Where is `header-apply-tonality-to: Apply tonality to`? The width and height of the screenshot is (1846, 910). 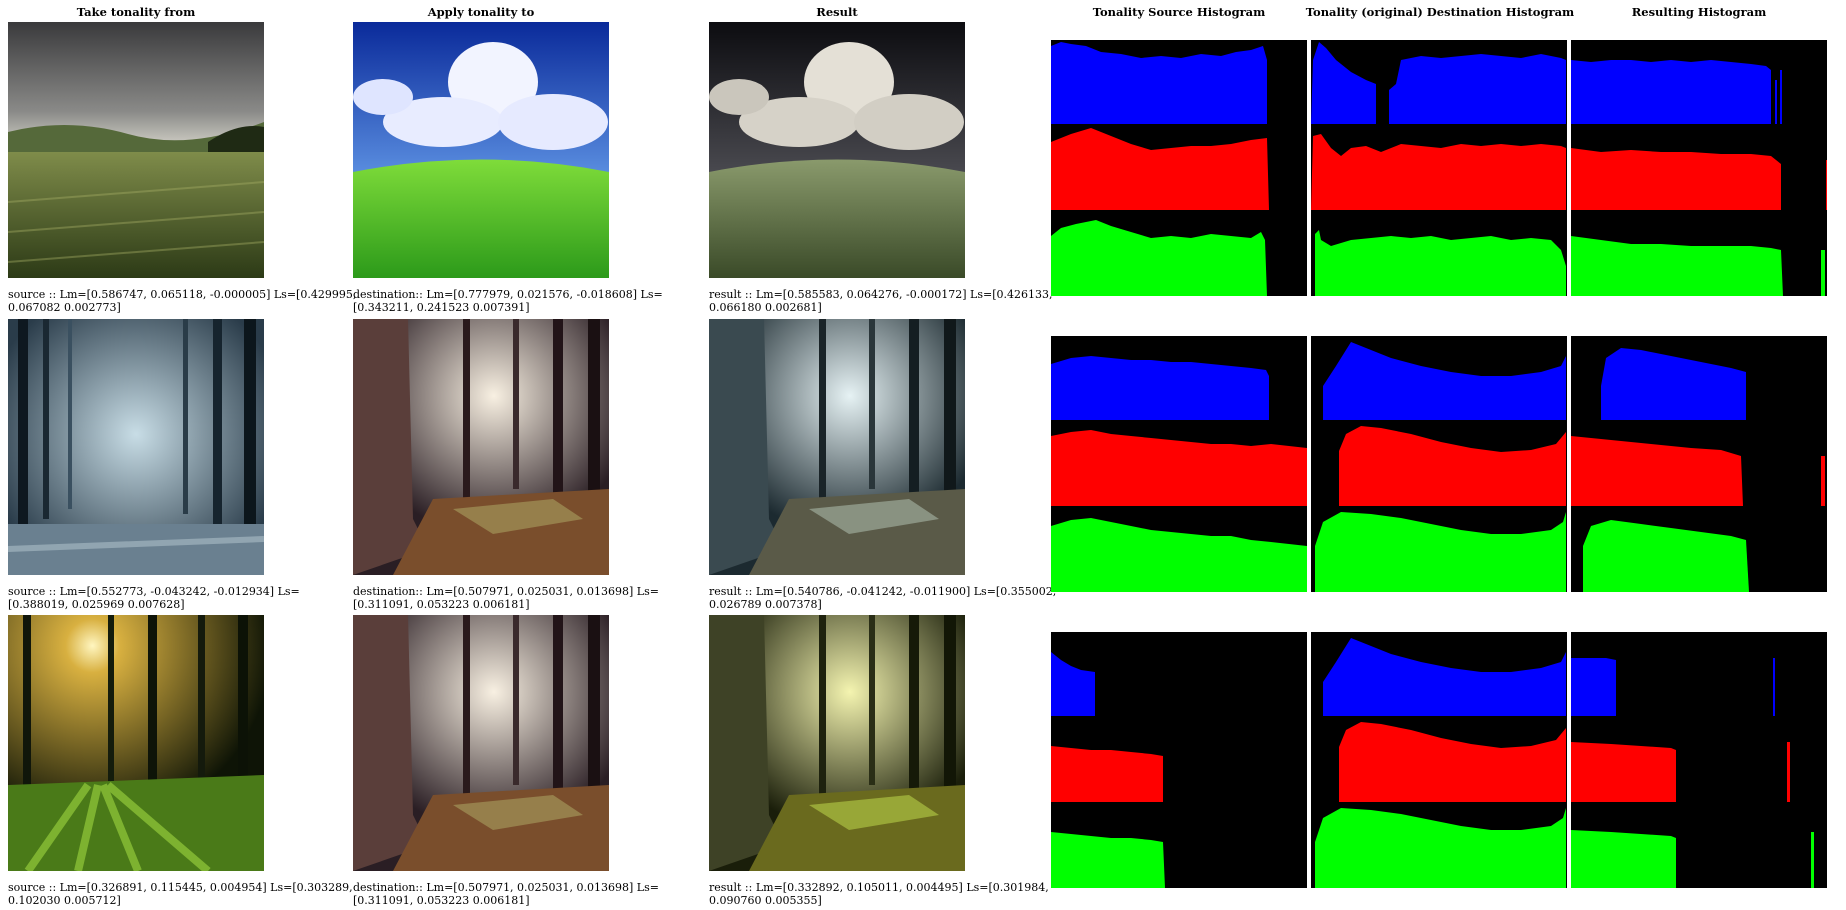
header-apply-tonality-to: Apply tonality to is located at coordinates (481, 12).